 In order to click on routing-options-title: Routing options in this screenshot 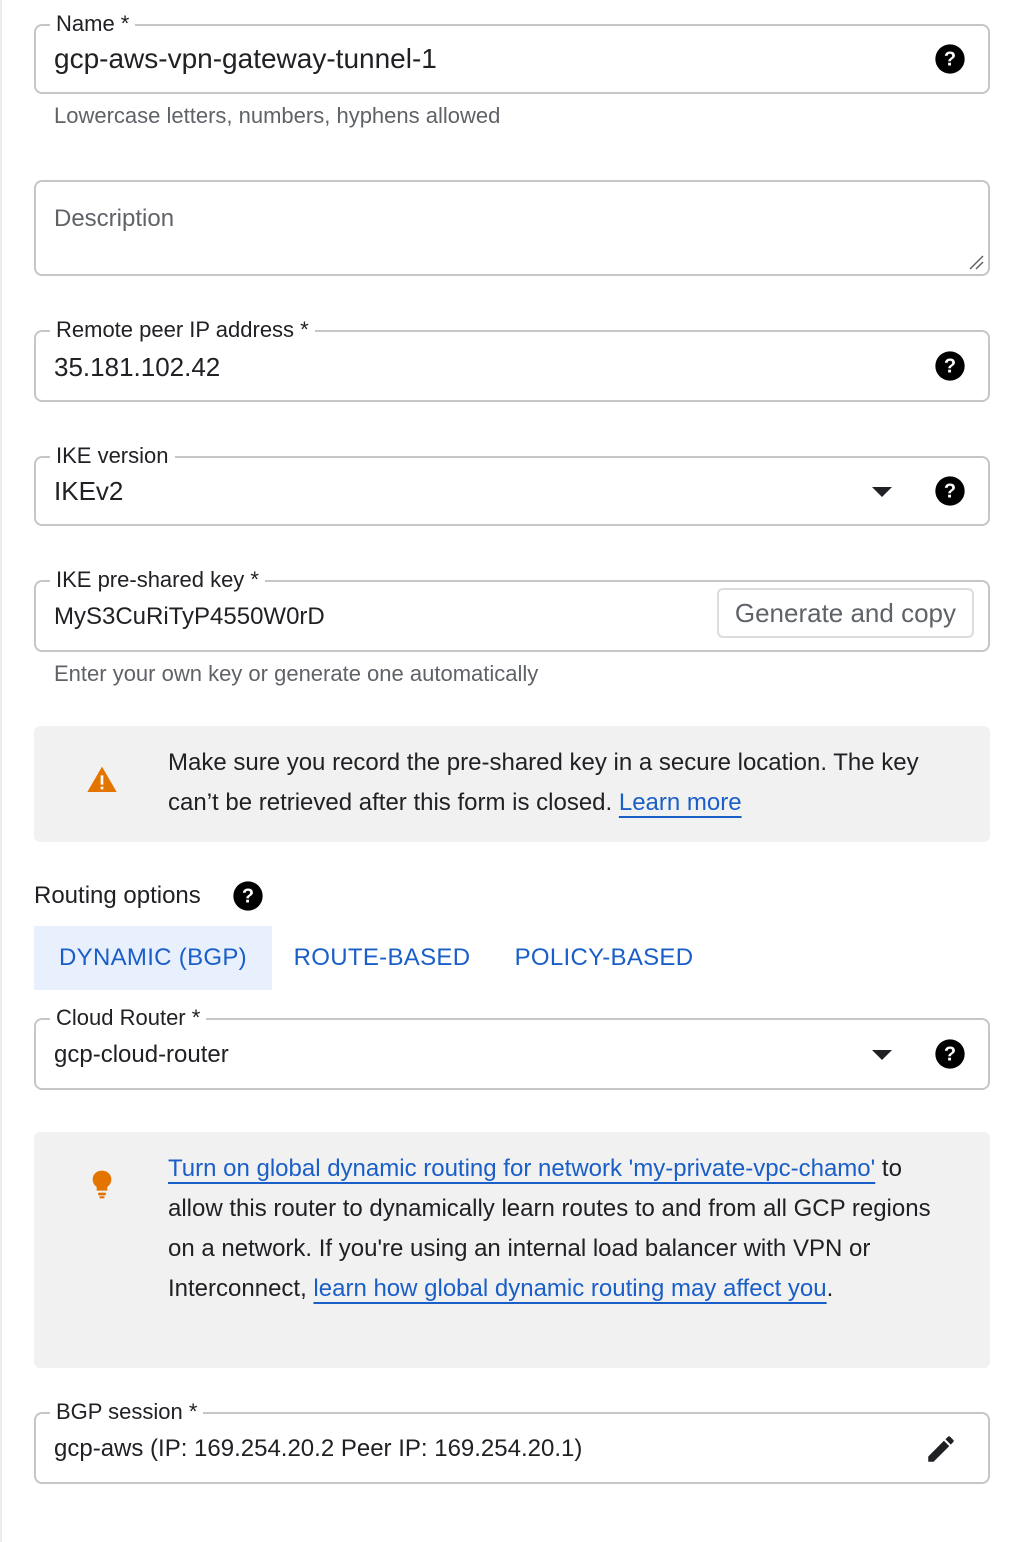, I will do `click(117, 896)`.